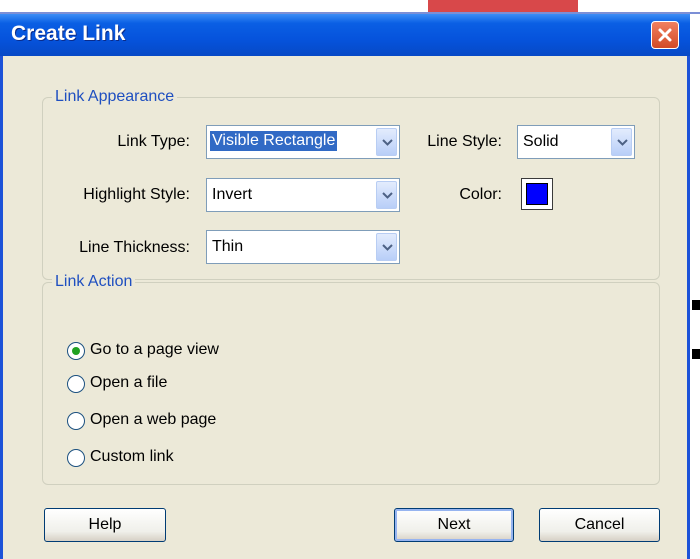 The image size is (700, 559). Describe the element at coordinates (105, 525) in the screenshot. I see `help-button: Help` at that location.